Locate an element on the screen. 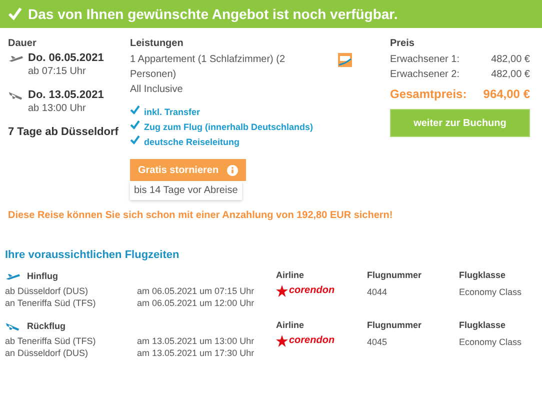  deposit-notice: Diese Reise können Sie sich schon mit einer Anzahlung von 192,80 EUR sichern! is located at coordinates (200, 215).